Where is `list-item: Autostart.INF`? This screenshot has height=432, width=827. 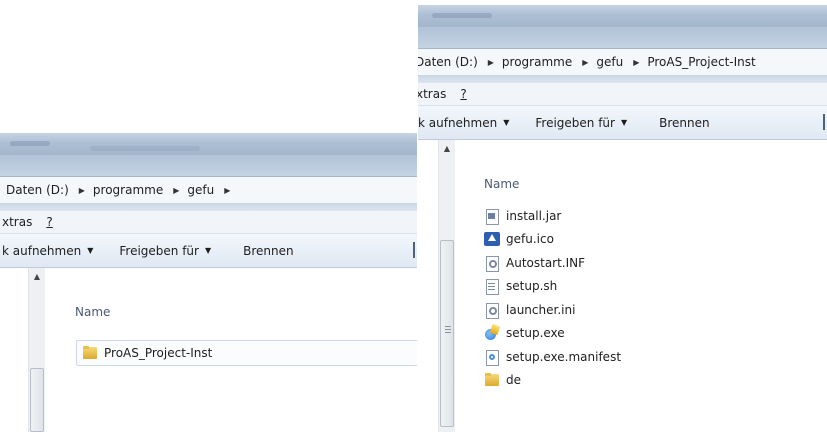
list-item: Autostart.INF is located at coordinates (655, 263).